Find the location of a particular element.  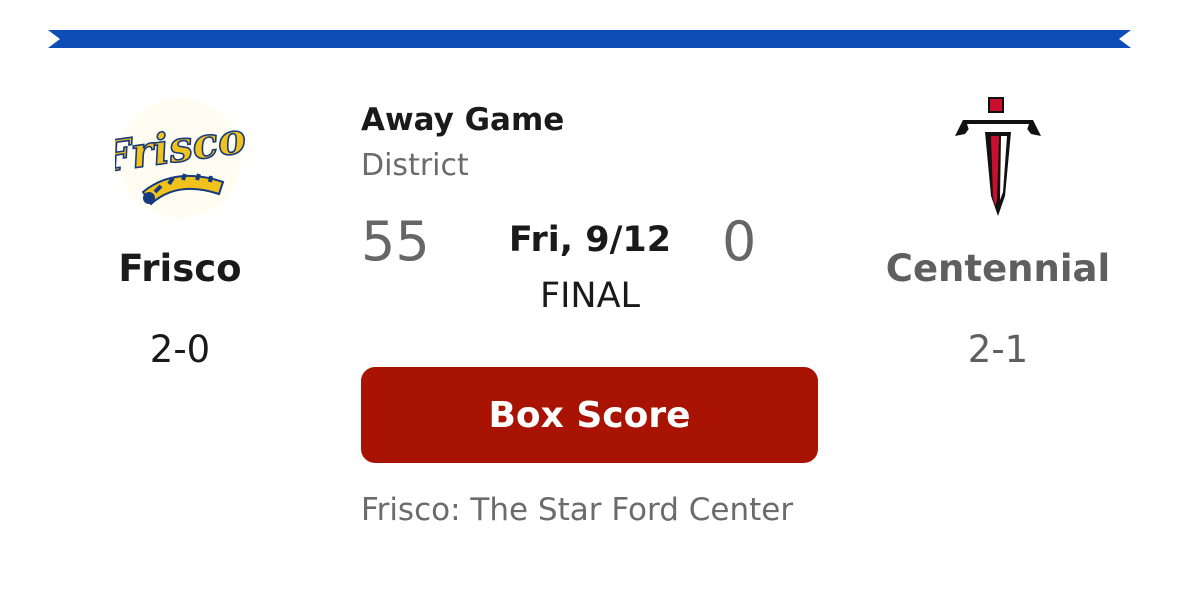

game-type-label: Away Game is located at coordinates (463, 120).